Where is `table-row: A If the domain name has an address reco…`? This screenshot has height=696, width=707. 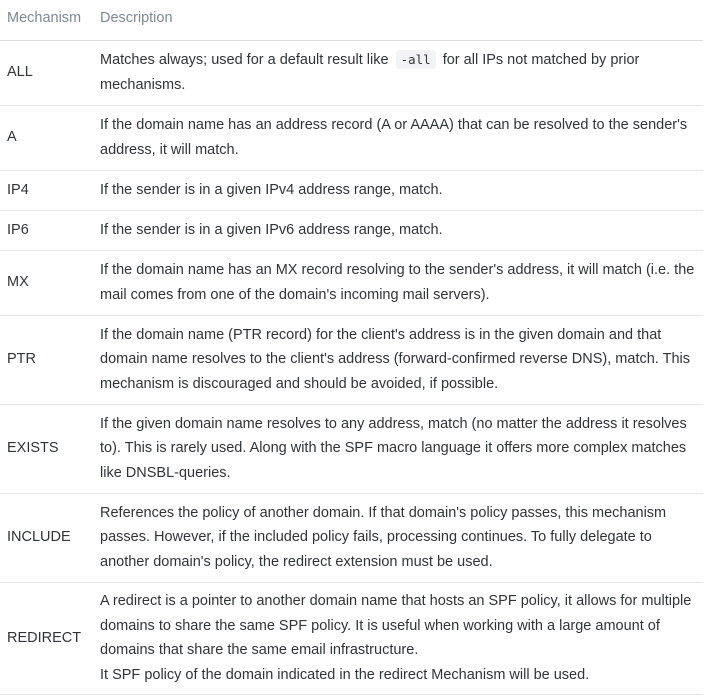 table-row: A If the domain name has an address reco… is located at coordinates (351, 138).